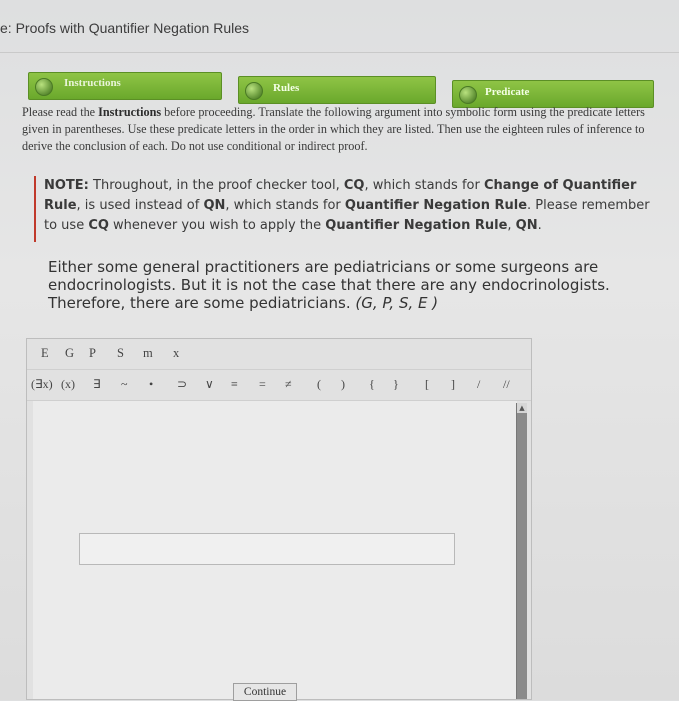 The image size is (679, 701). What do you see at coordinates (521, 551) in the screenshot?
I see `proof-scrollbar: ▲` at bounding box center [521, 551].